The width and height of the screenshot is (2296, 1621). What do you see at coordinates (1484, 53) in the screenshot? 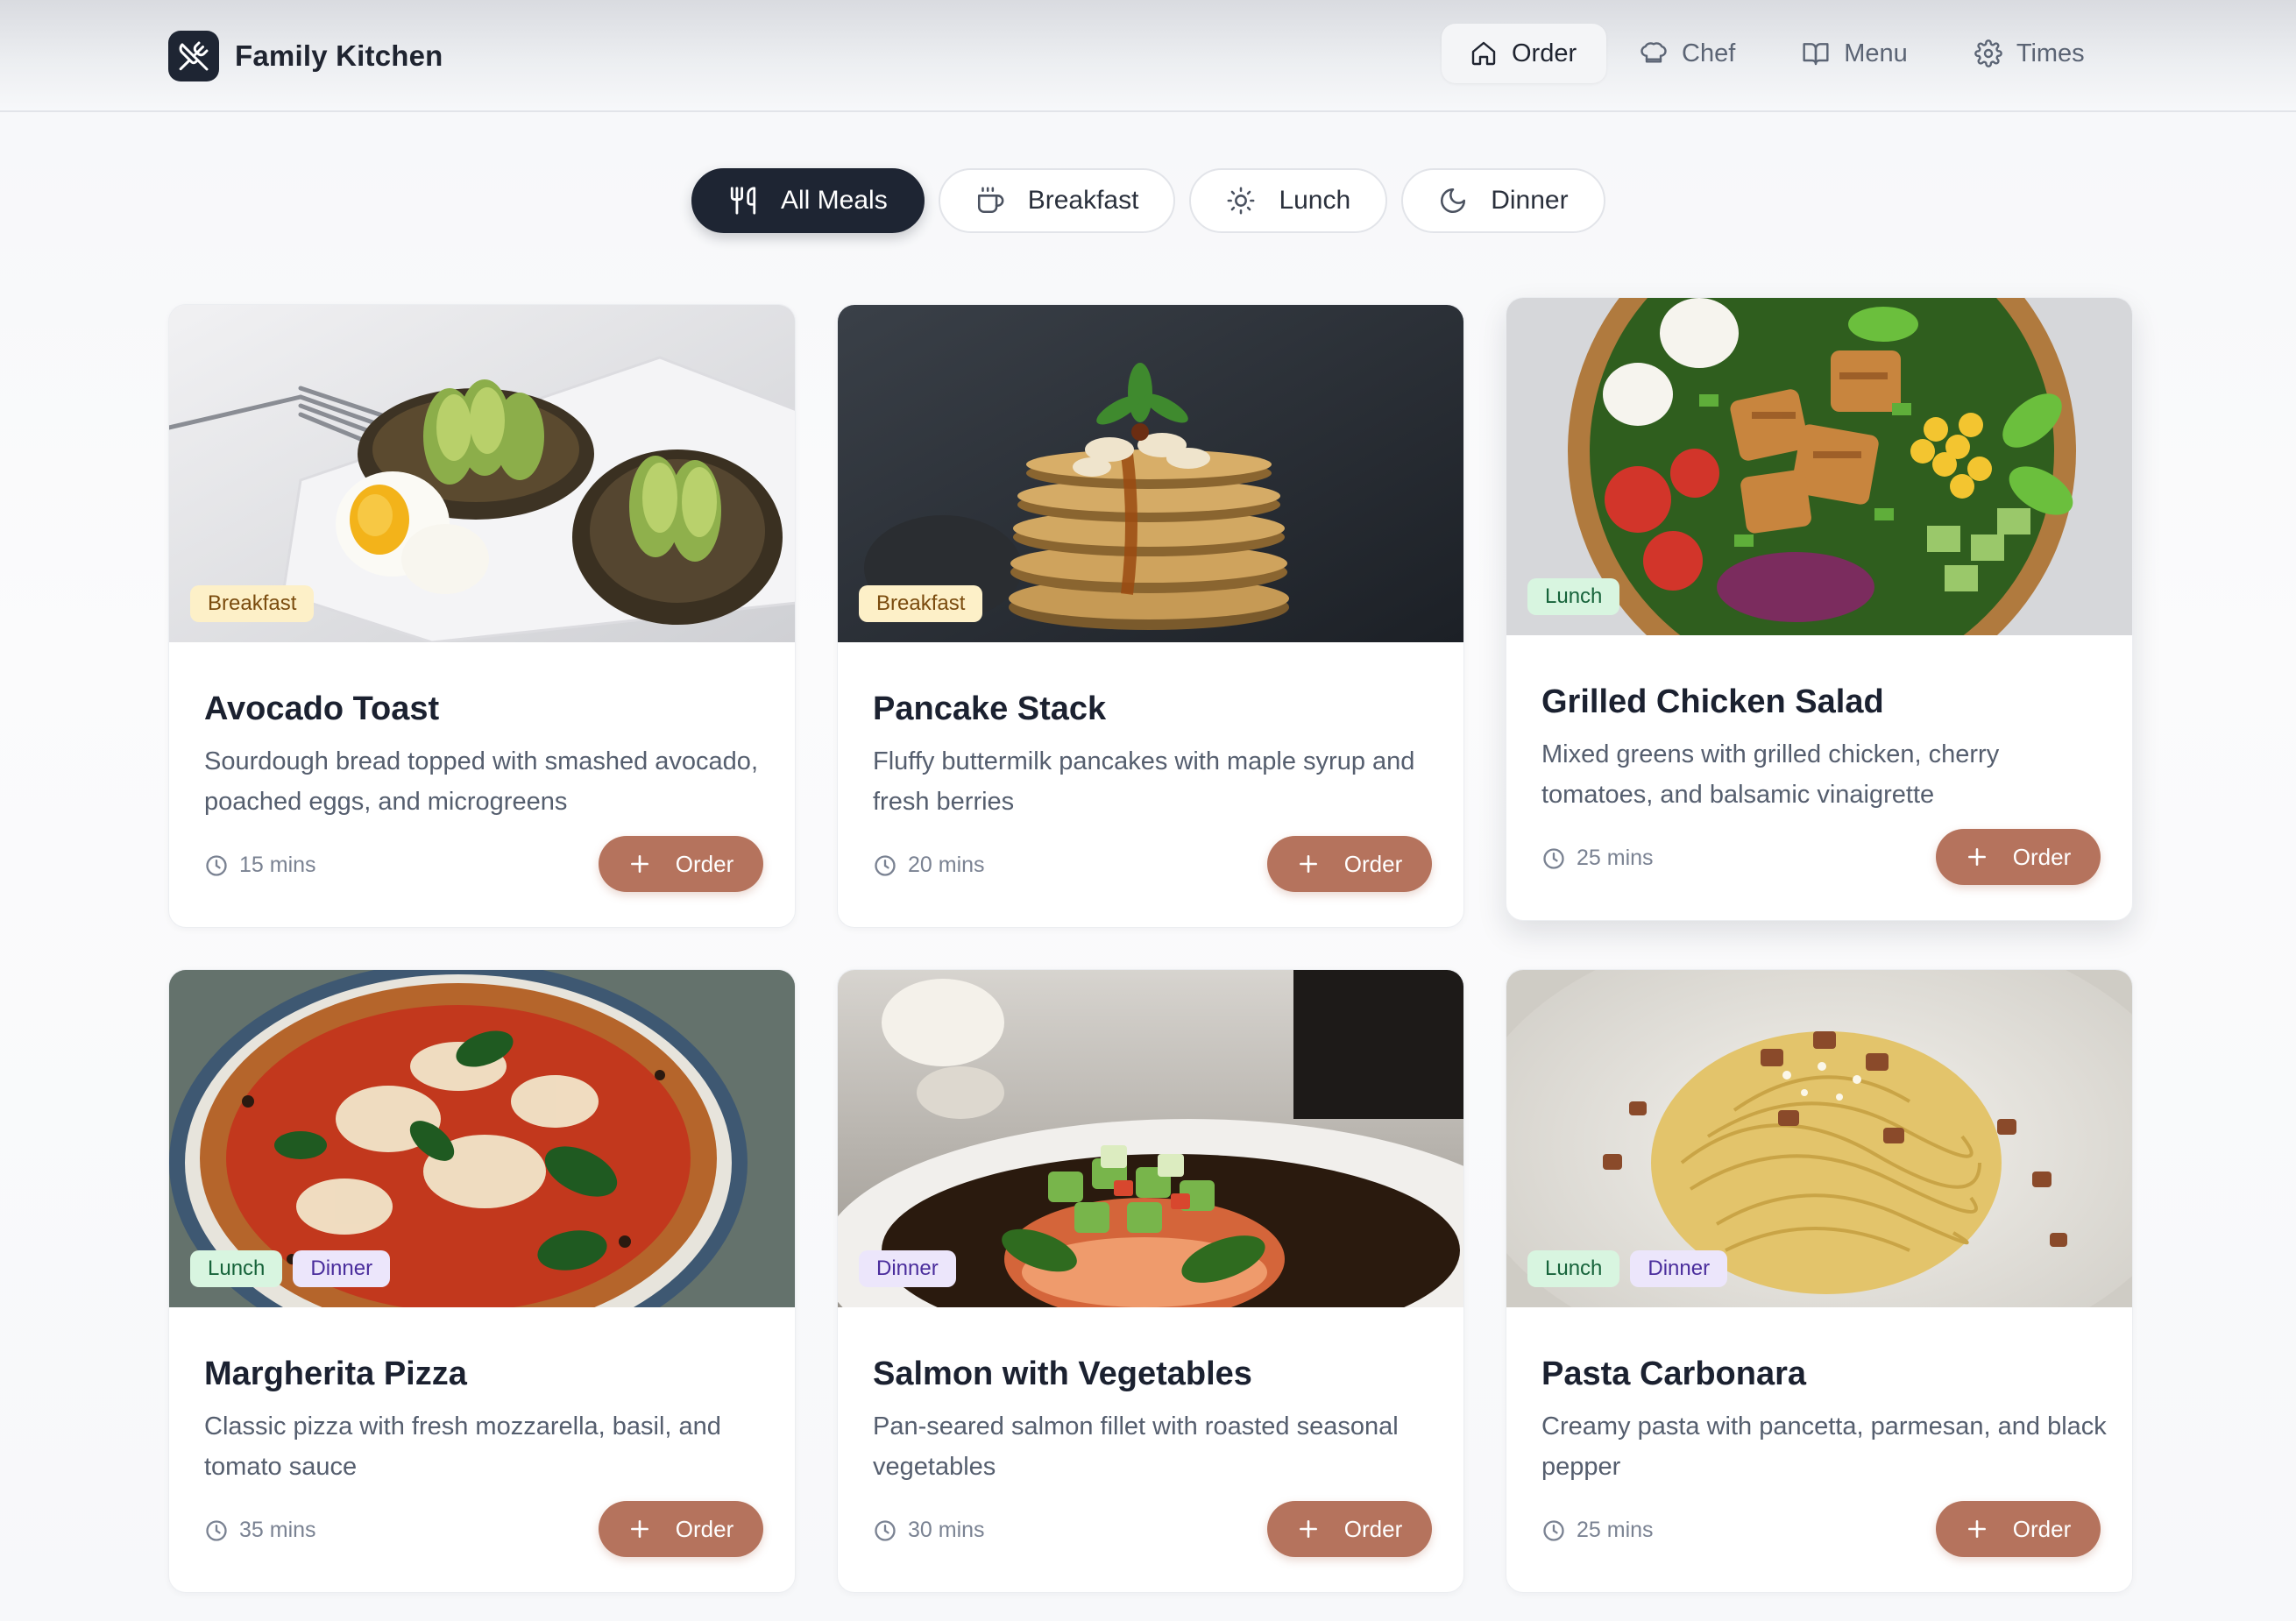
I see `home-icon` at bounding box center [1484, 53].